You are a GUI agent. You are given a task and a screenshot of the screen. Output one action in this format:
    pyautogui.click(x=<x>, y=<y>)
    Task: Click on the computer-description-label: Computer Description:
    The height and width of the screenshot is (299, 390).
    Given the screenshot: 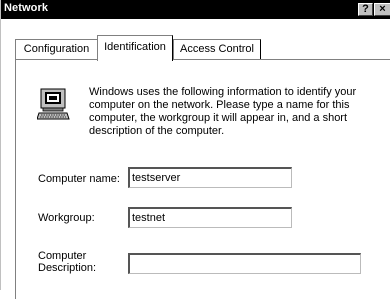 What is the action you would take?
    pyautogui.click(x=78, y=262)
    